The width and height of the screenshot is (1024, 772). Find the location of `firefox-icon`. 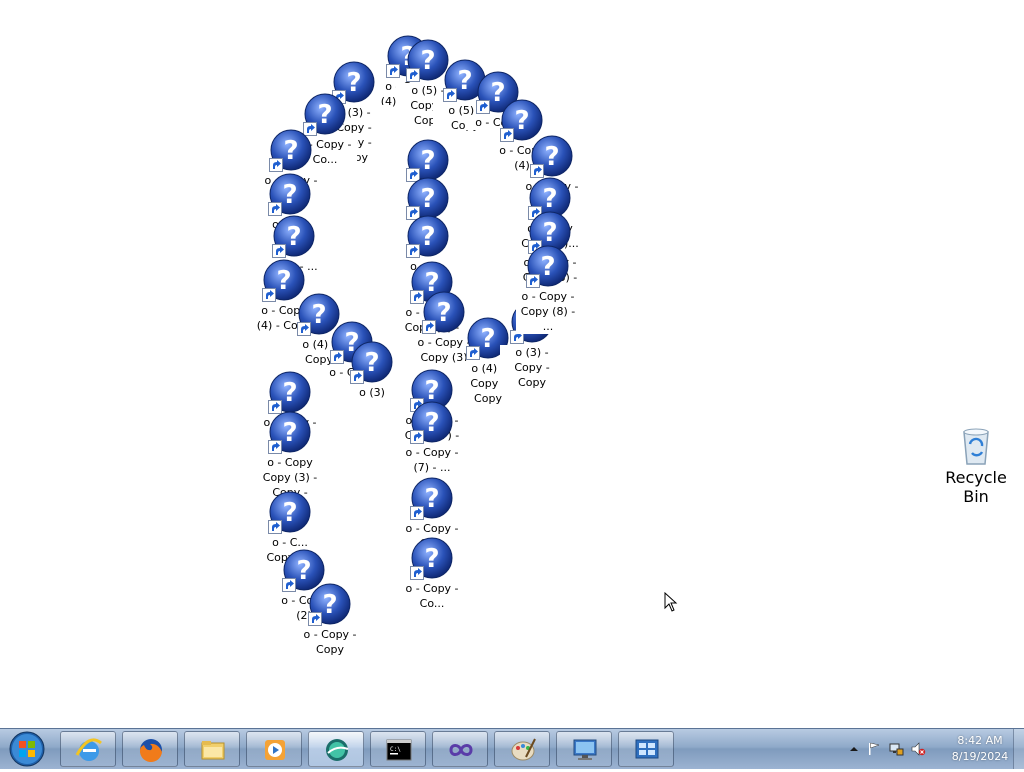

firefox-icon is located at coordinates (150, 751).